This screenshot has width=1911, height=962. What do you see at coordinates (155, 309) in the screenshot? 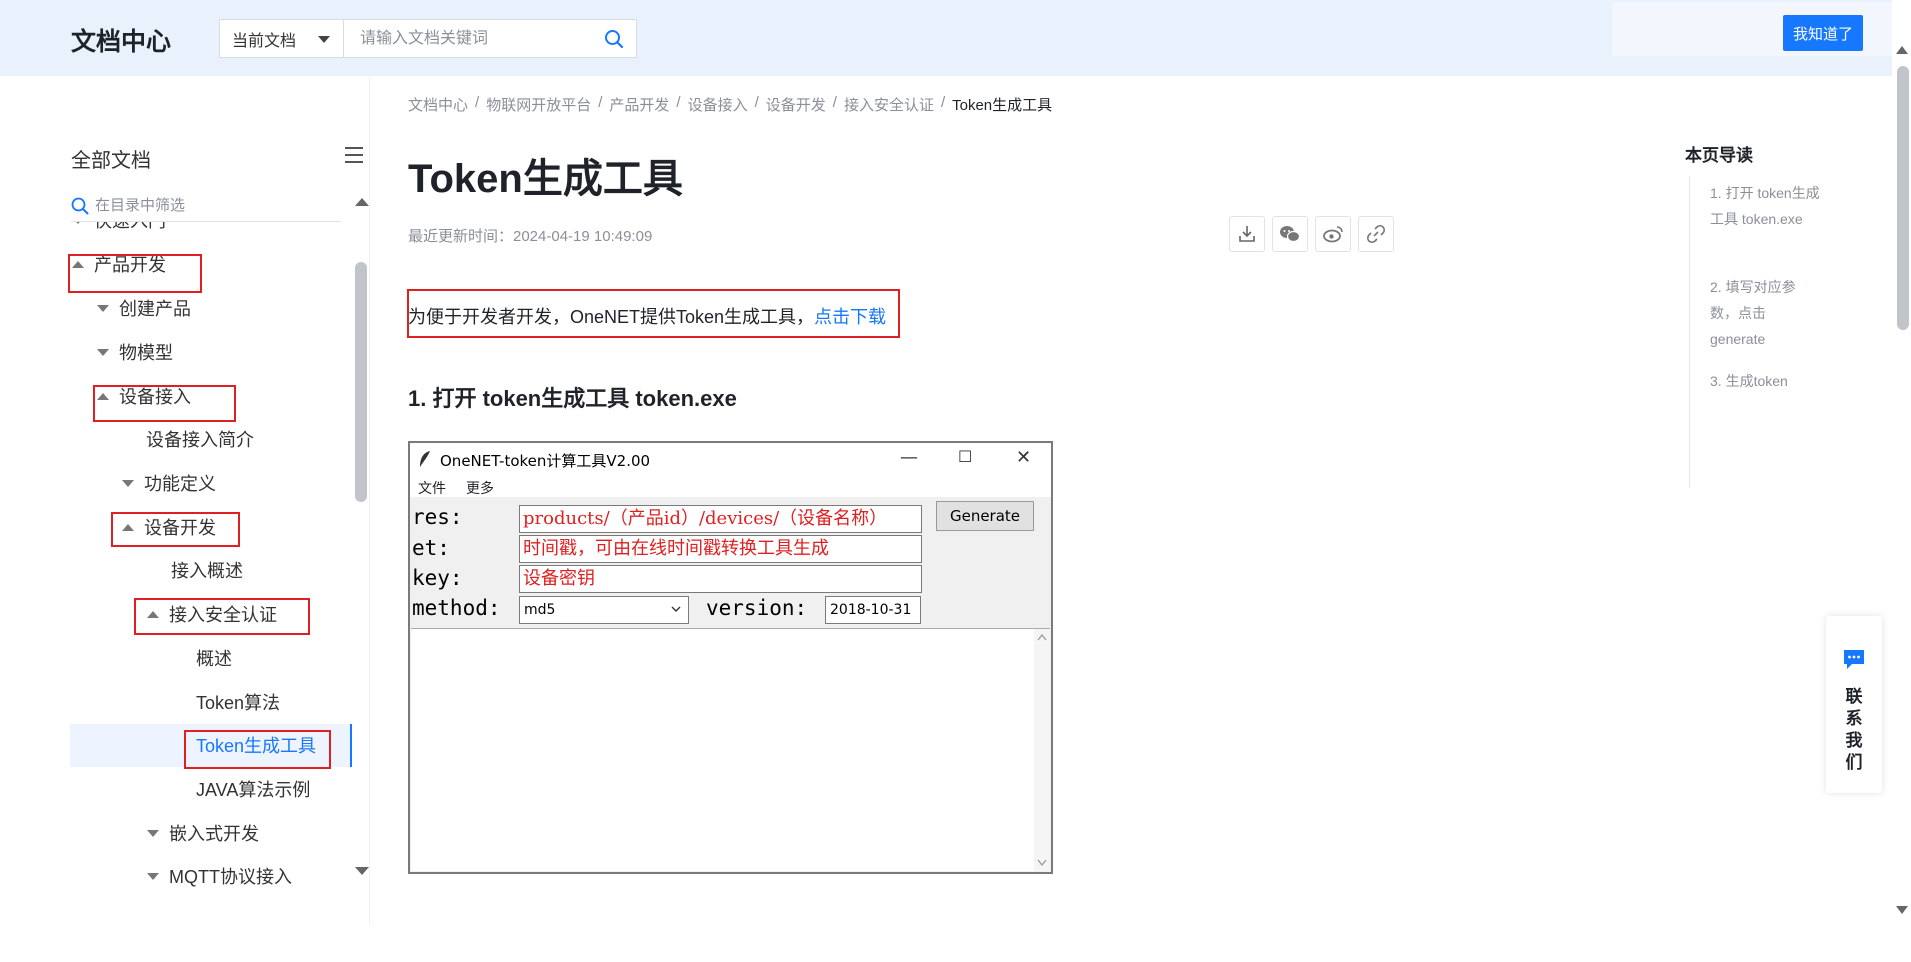
I see `tree-item-label: 创建产品` at bounding box center [155, 309].